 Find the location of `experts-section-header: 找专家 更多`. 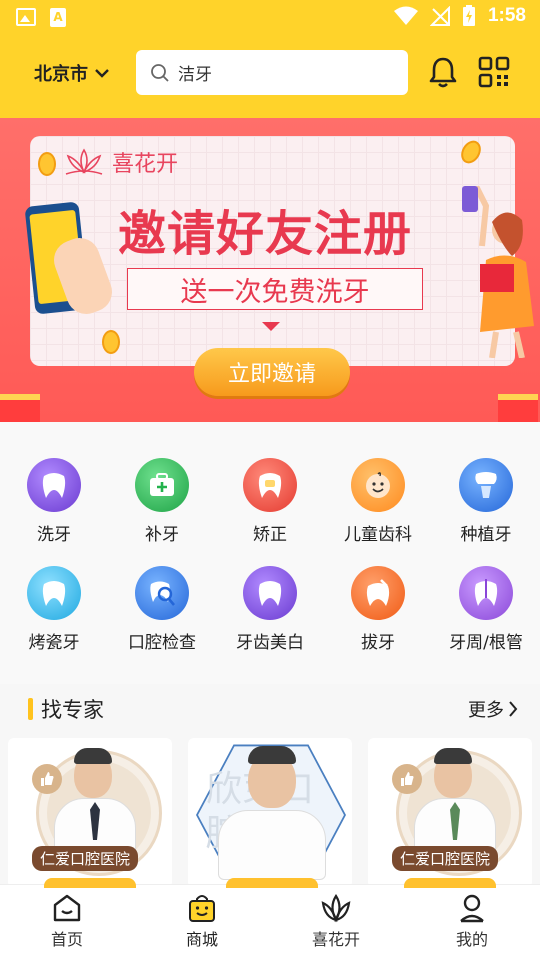

experts-section-header: 找专家 更多 is located at coordinates (273, 710).